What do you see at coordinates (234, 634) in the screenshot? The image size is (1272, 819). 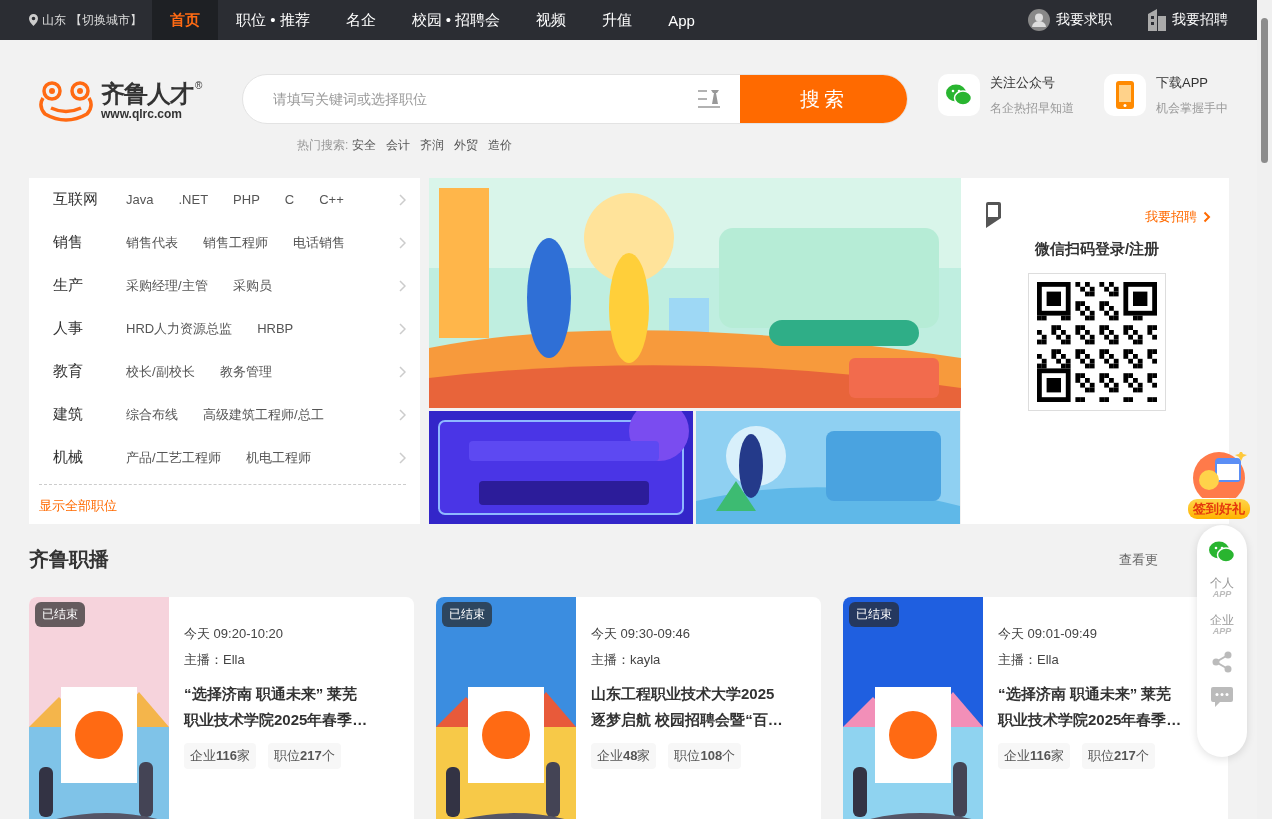 I see `live-time: 今天 09:20-10:20` at bounding box center [234, 634].